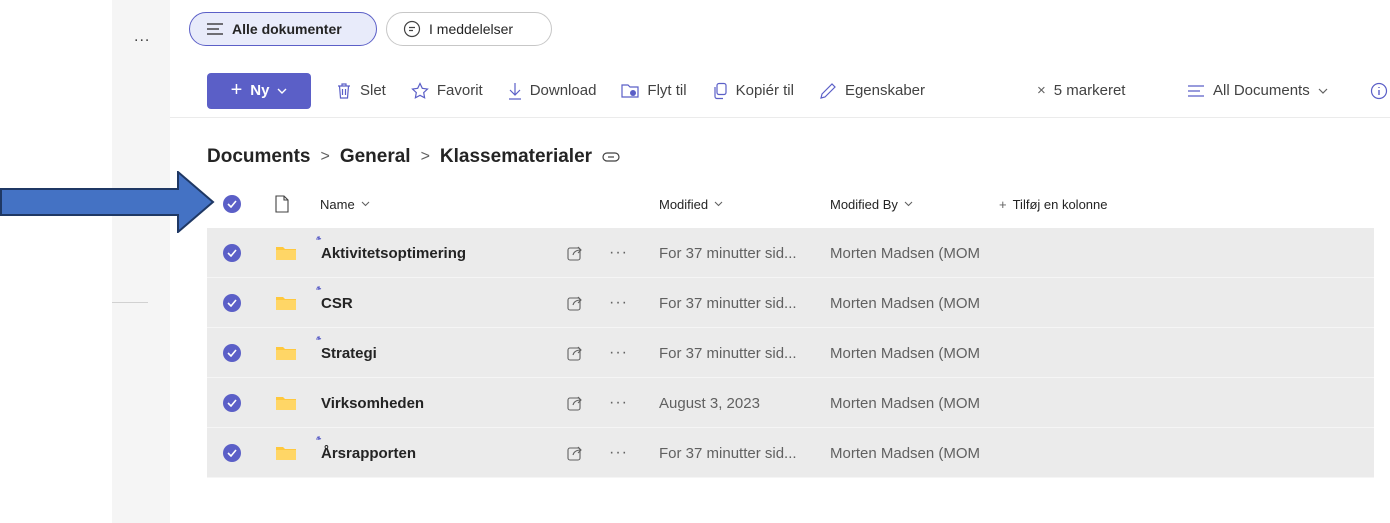  I want to click on add-column-button: + Tilføj en kolonne, so click(1053, 204).